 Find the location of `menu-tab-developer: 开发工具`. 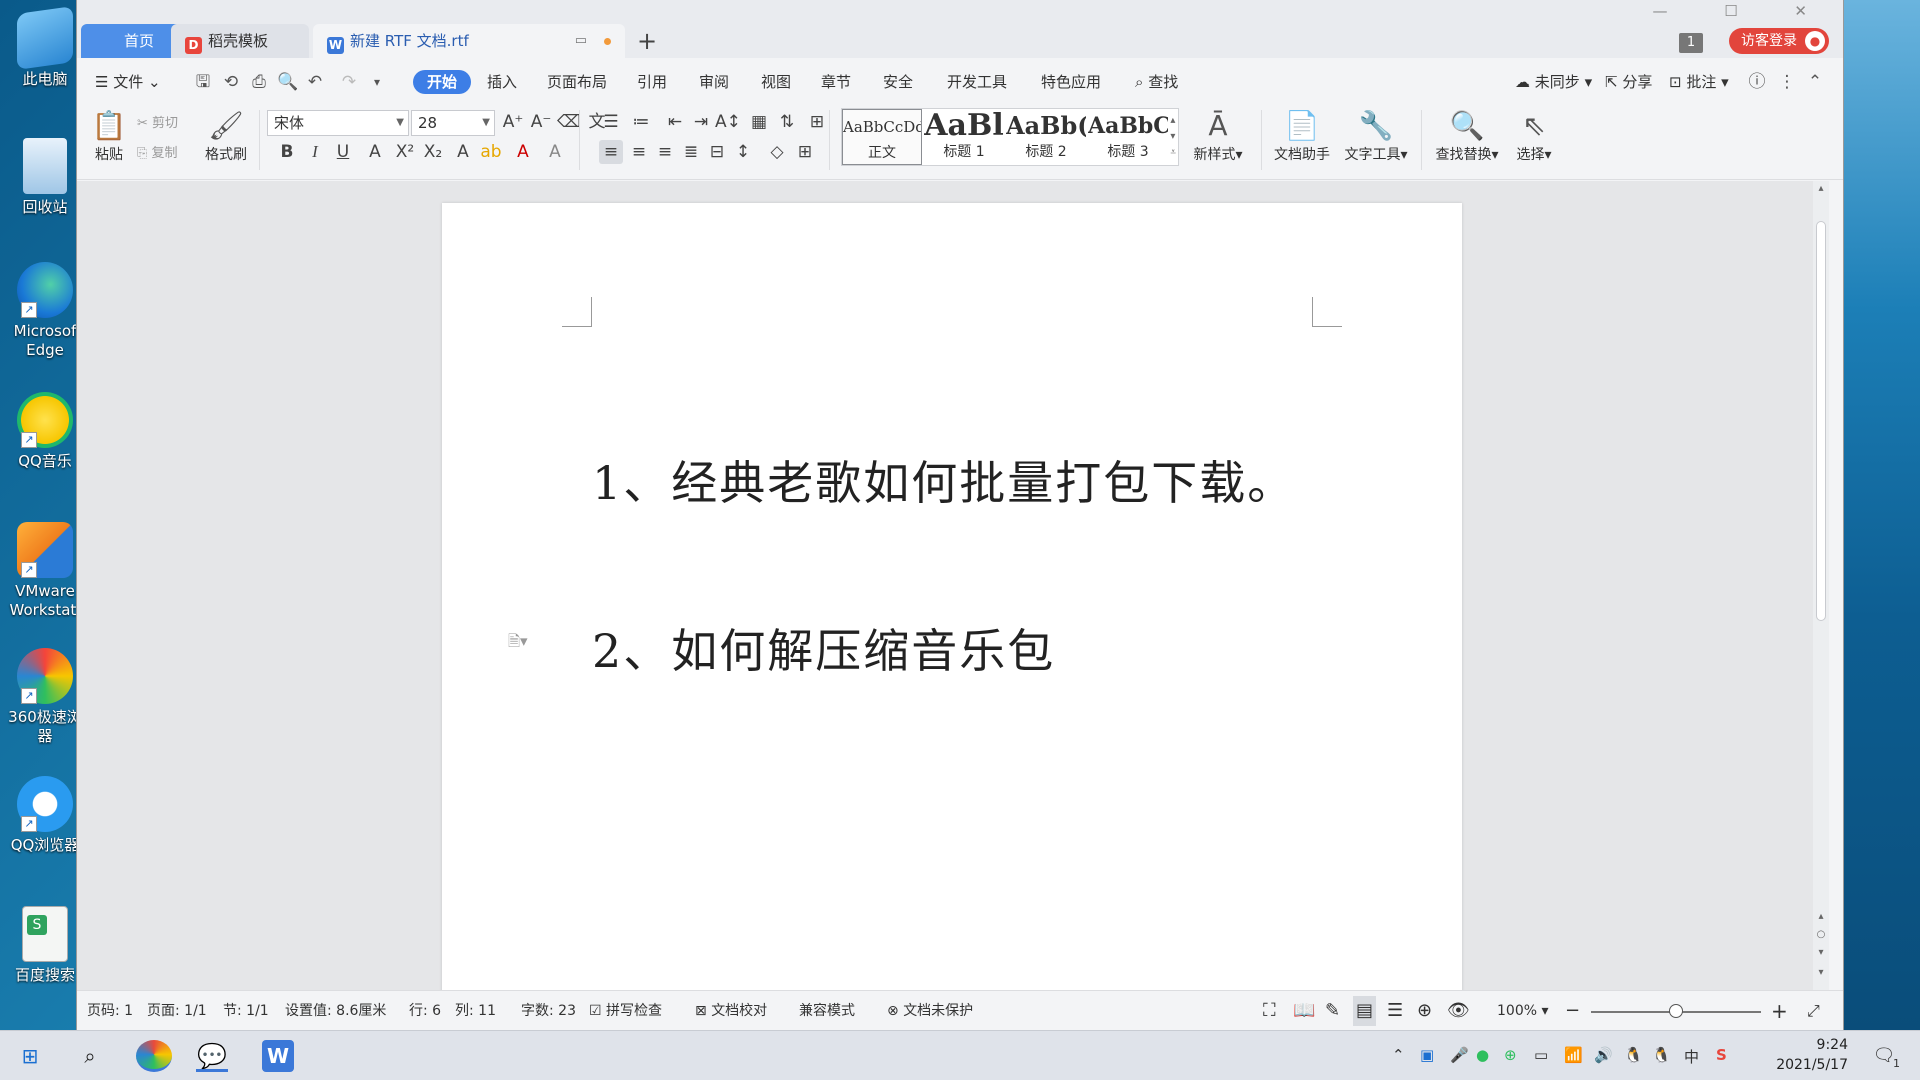

menu-tab-developer: 开发工具 is located at coordinates (977, 82).